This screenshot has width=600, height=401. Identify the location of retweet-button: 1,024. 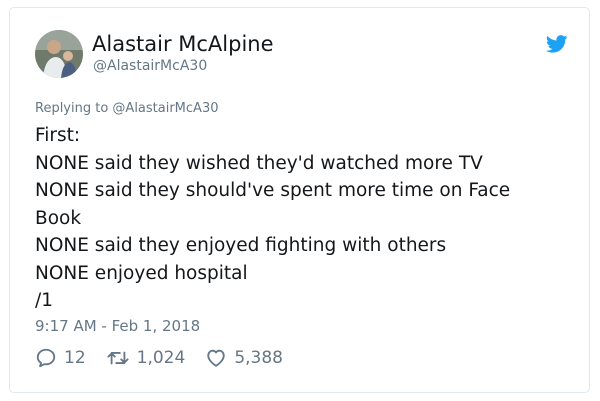
(146, 358).